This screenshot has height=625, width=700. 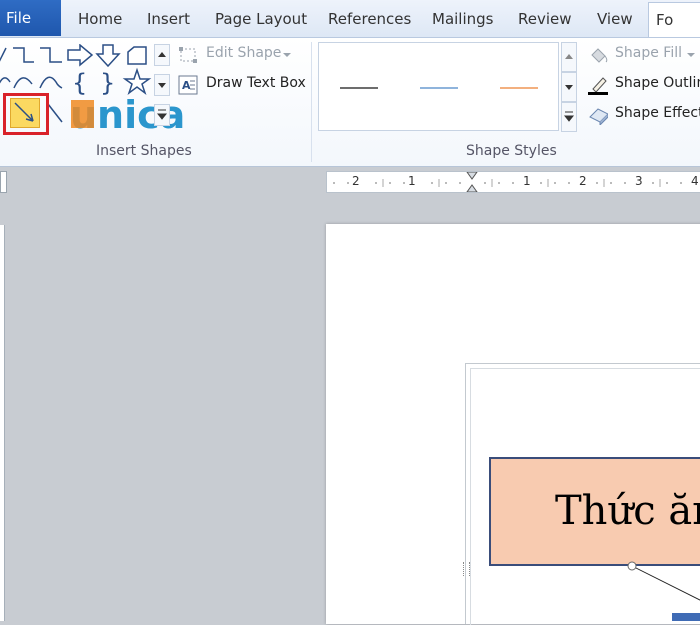 What do you see at coordinates (507, 185) in the screenshot?
I see `ruler-ticks` at bounding box center [507, 185].